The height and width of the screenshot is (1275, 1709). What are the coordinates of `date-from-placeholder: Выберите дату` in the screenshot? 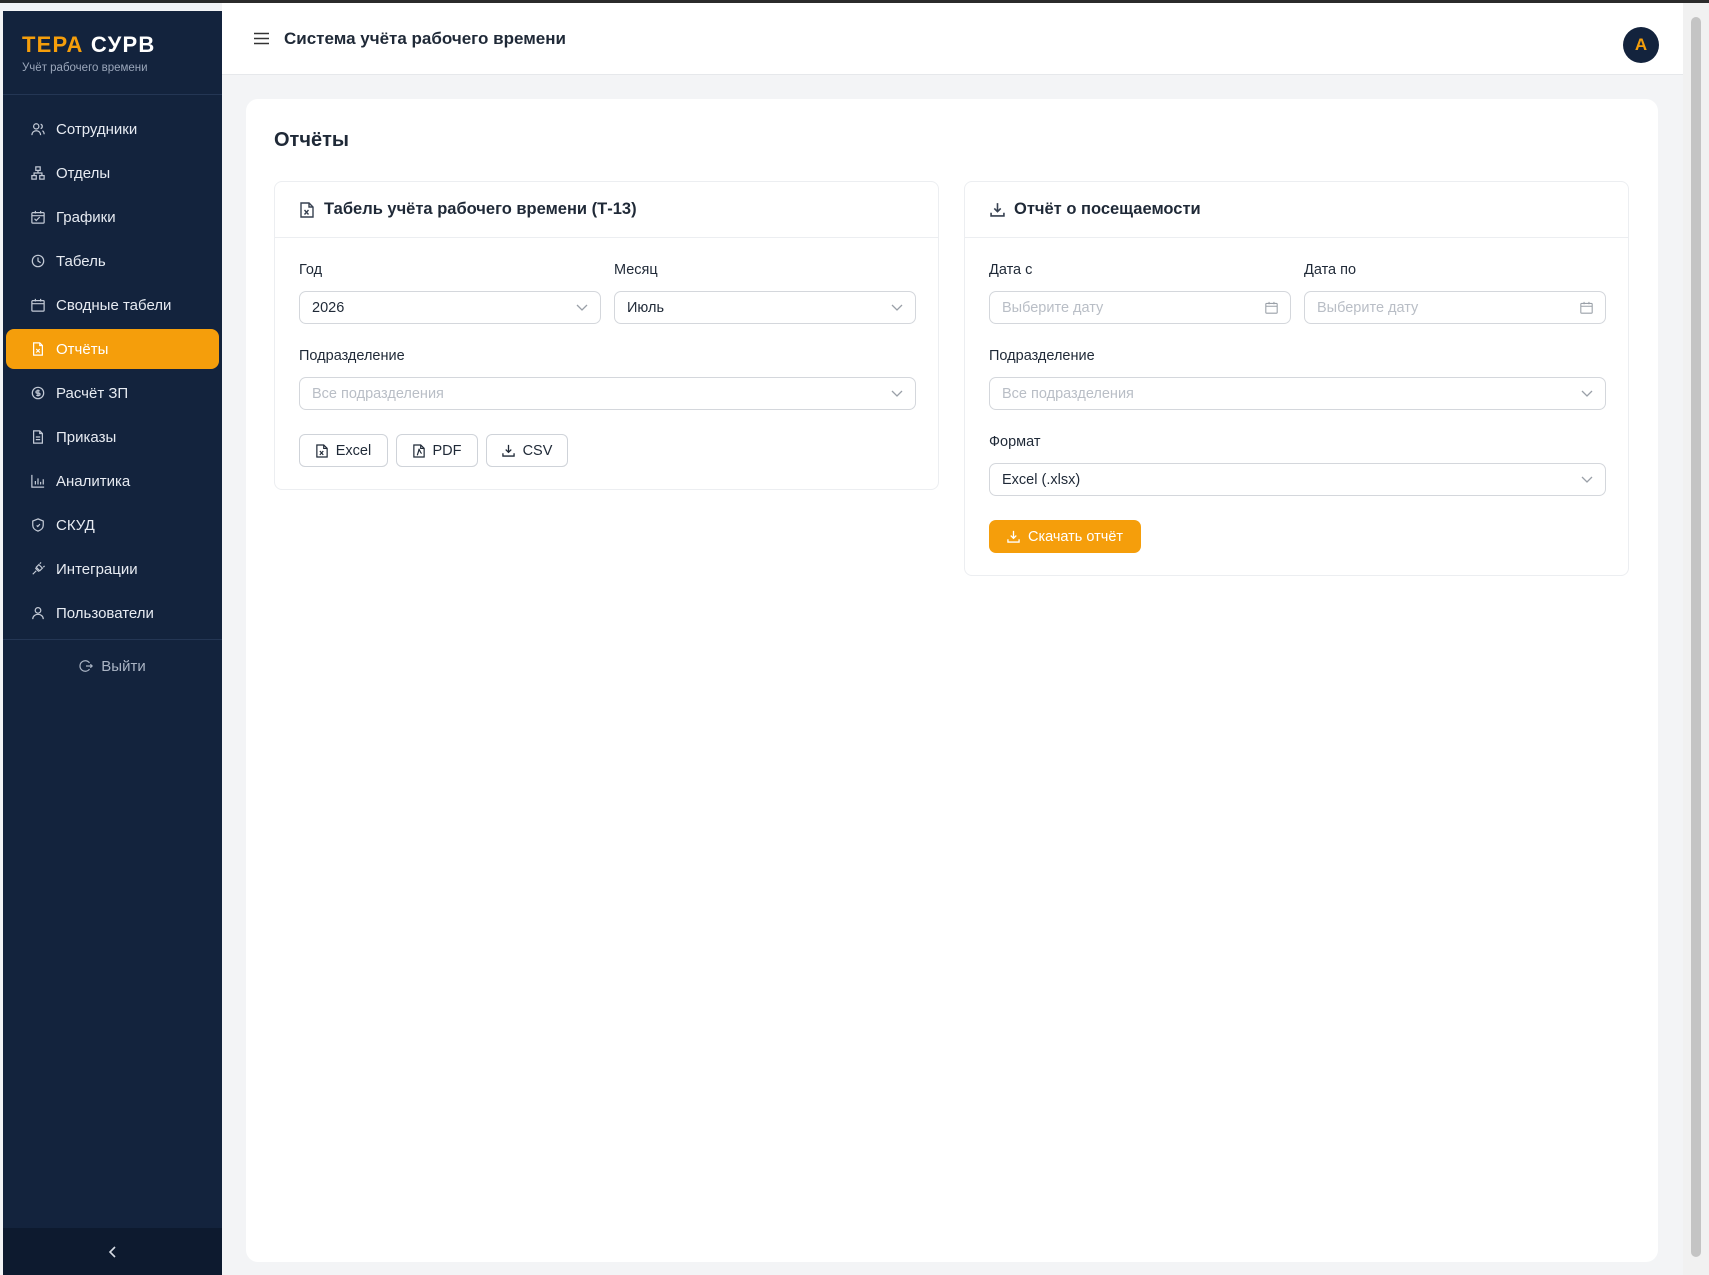 It's located at (1053, 307).